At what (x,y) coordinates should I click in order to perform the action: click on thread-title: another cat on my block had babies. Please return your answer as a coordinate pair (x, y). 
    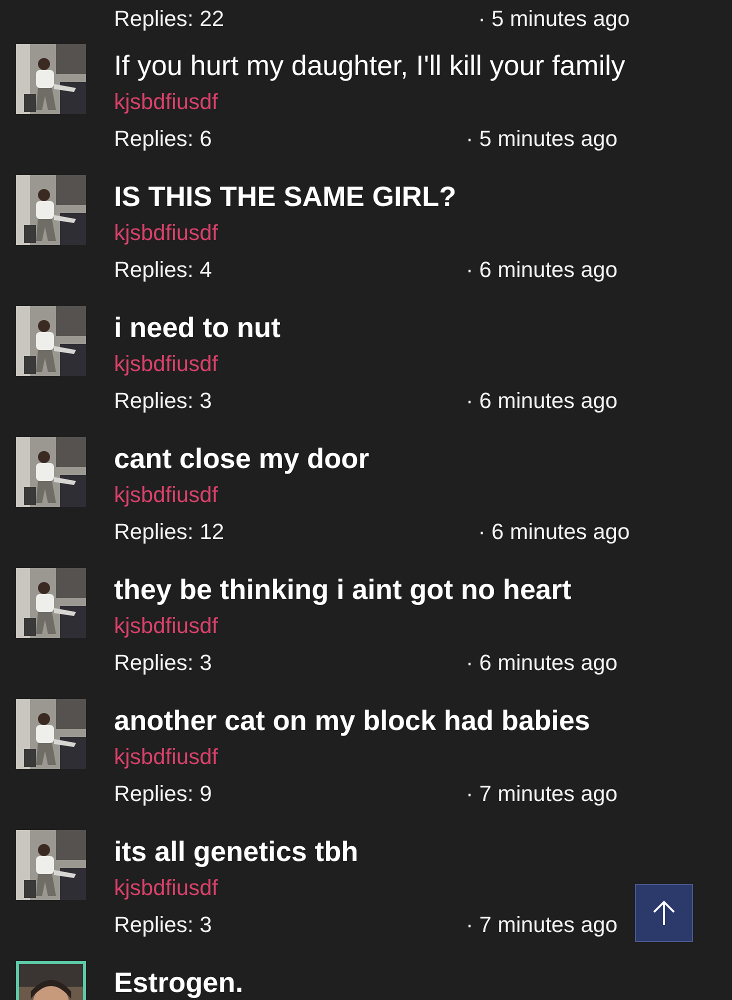
    Looking at the image, I should click on (423, 721).